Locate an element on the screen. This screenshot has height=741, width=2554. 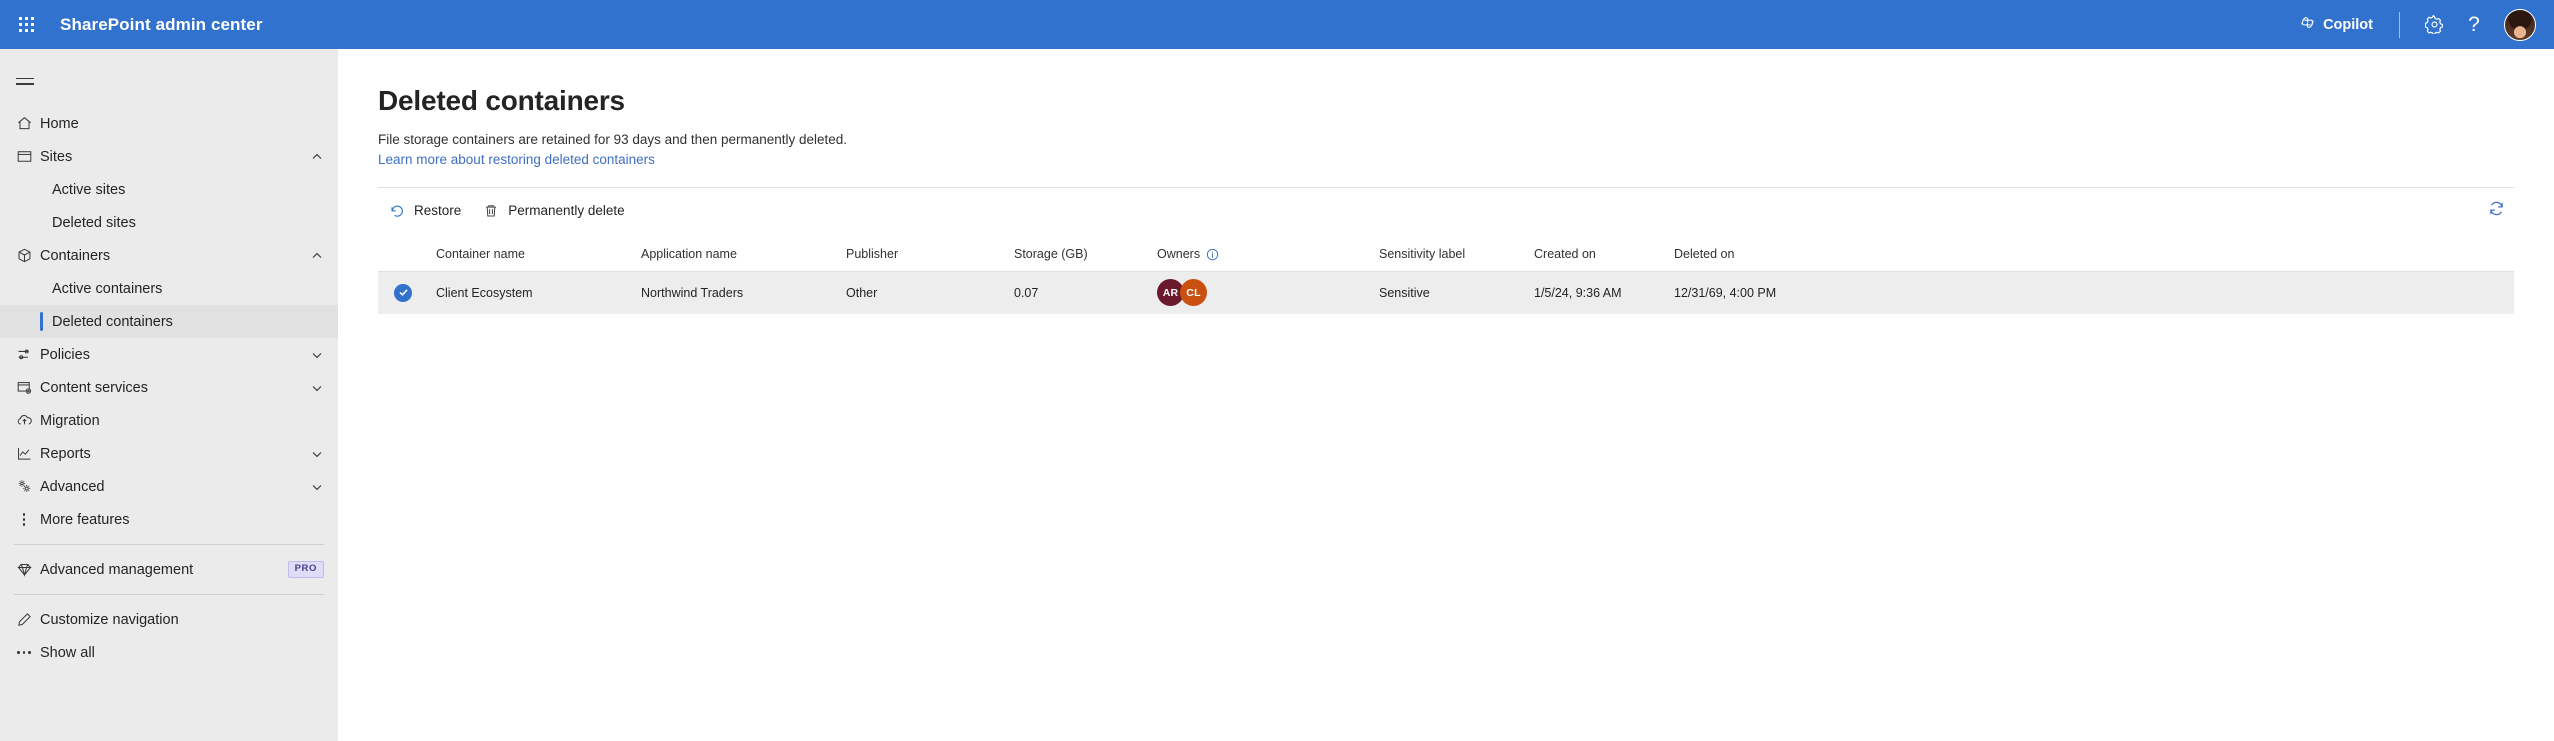
cell-sensitivity-label: Sensitive is located at coordinates (1456, 292).